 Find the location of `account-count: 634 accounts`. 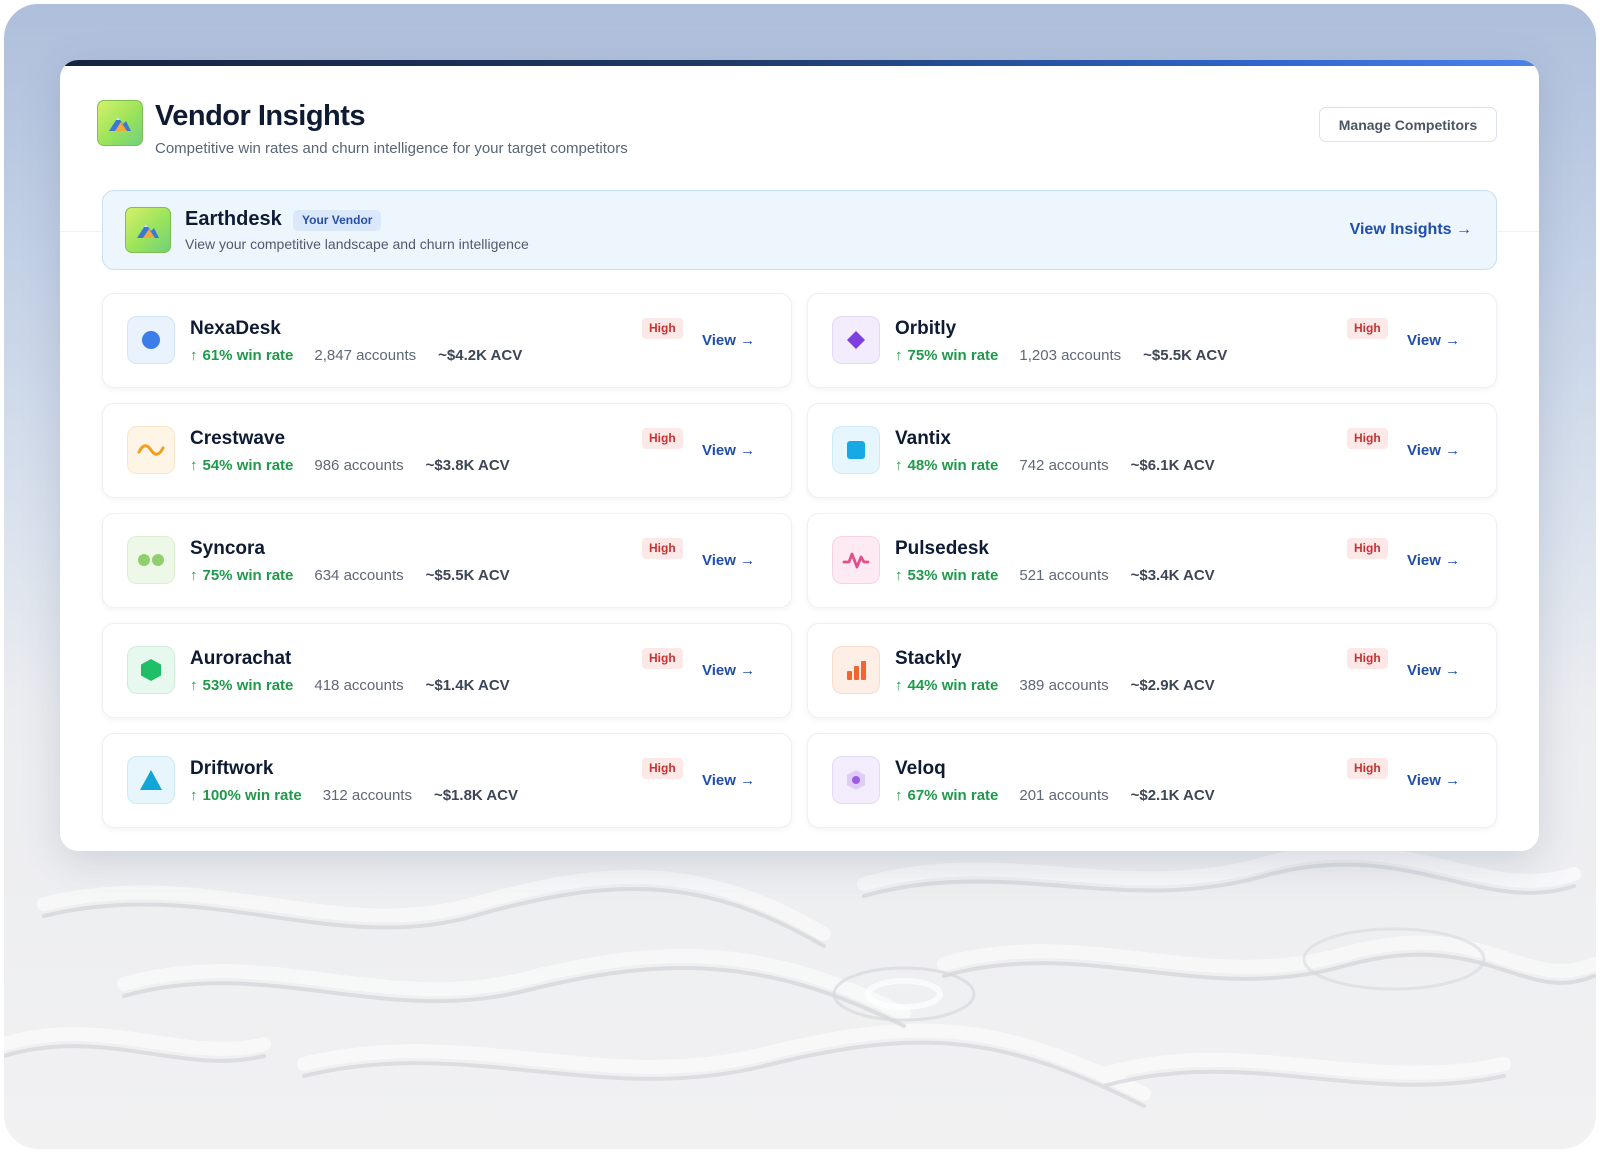

account-count: 634 accounts is located at coordinates (359, 575).